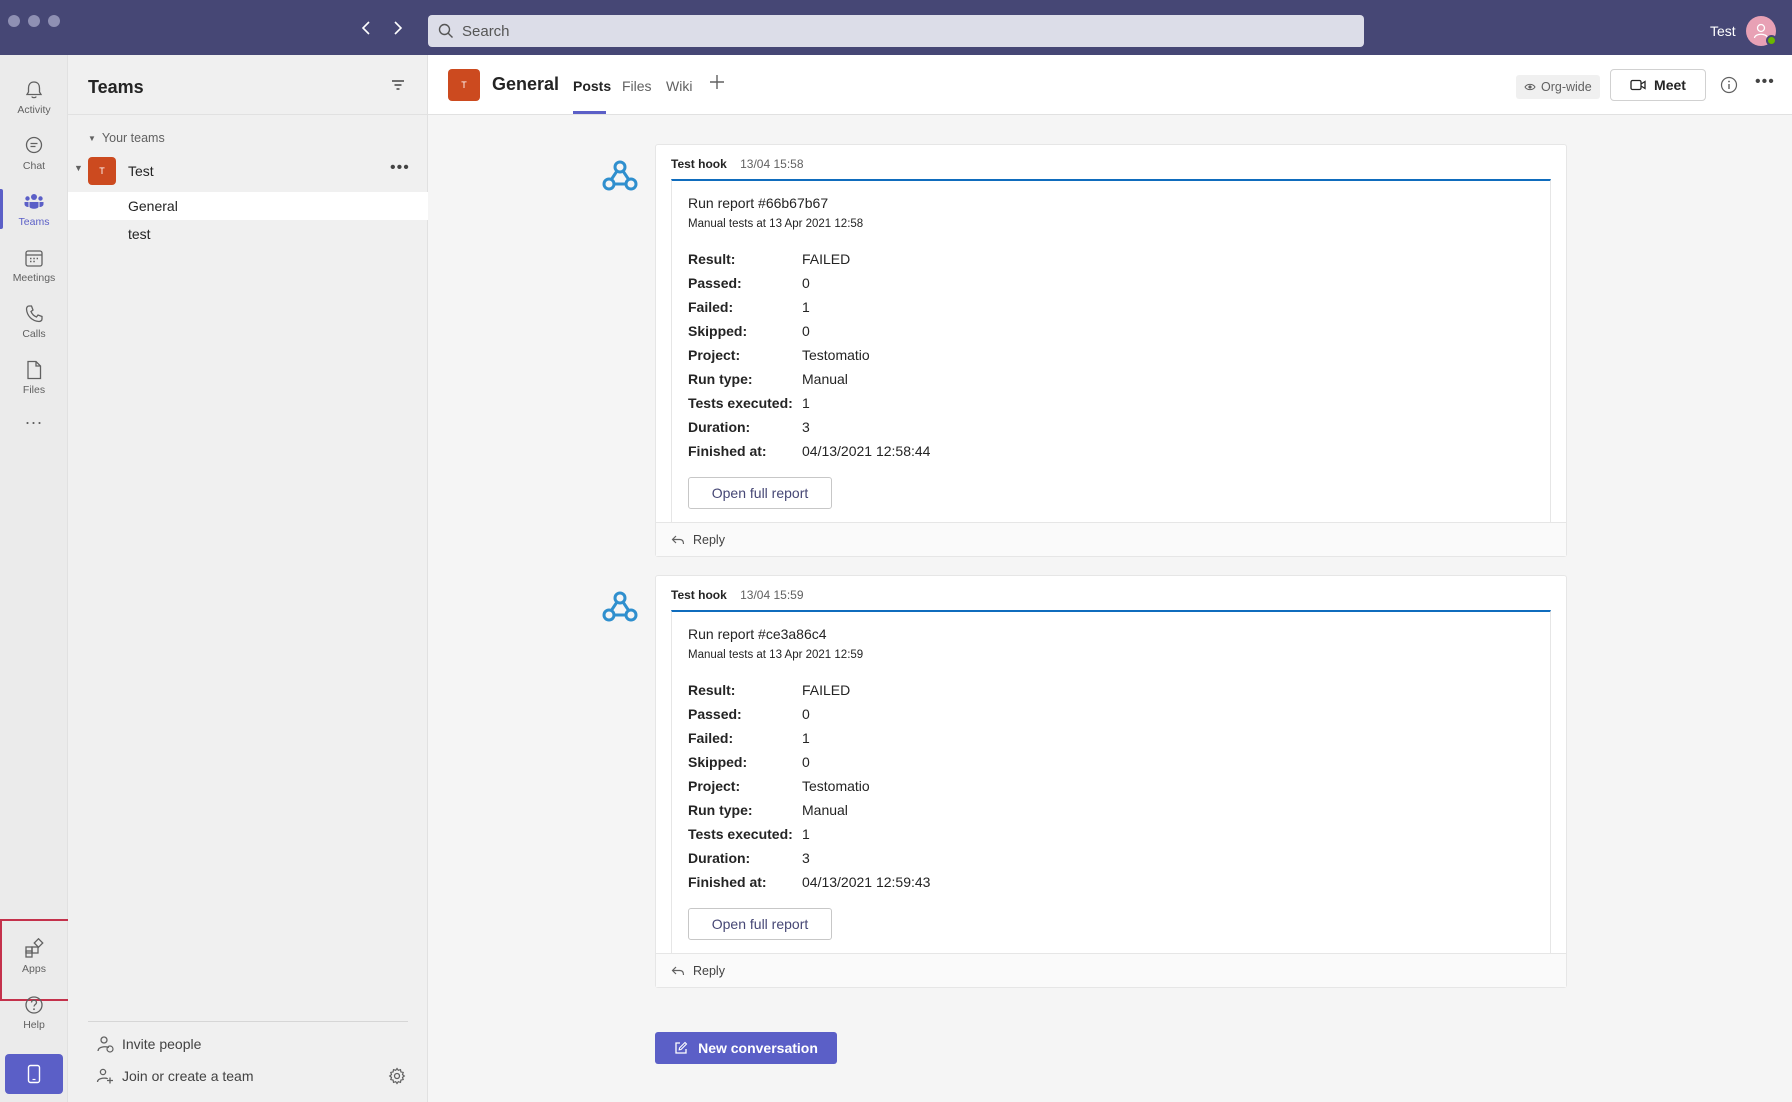 The height and width of the screenshot is (1102, 1792). Describe the element at coordinates (34, 1012) in the screenshot. I see `app-help: Help` at that location.